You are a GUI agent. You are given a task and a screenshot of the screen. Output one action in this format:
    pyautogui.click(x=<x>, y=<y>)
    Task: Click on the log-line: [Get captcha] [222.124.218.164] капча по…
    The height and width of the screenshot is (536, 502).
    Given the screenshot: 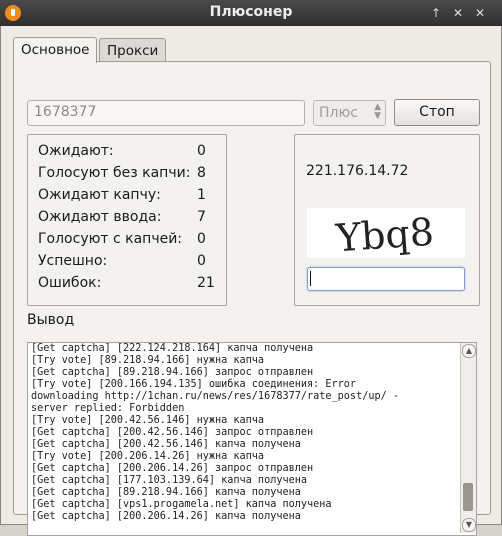 What is the action you would take?
    pyautogui.click(x=172, y=348)
    